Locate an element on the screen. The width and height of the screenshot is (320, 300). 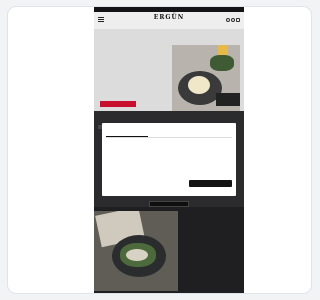
brand-logo: ERGÜN is located at coordinates (169, 17).